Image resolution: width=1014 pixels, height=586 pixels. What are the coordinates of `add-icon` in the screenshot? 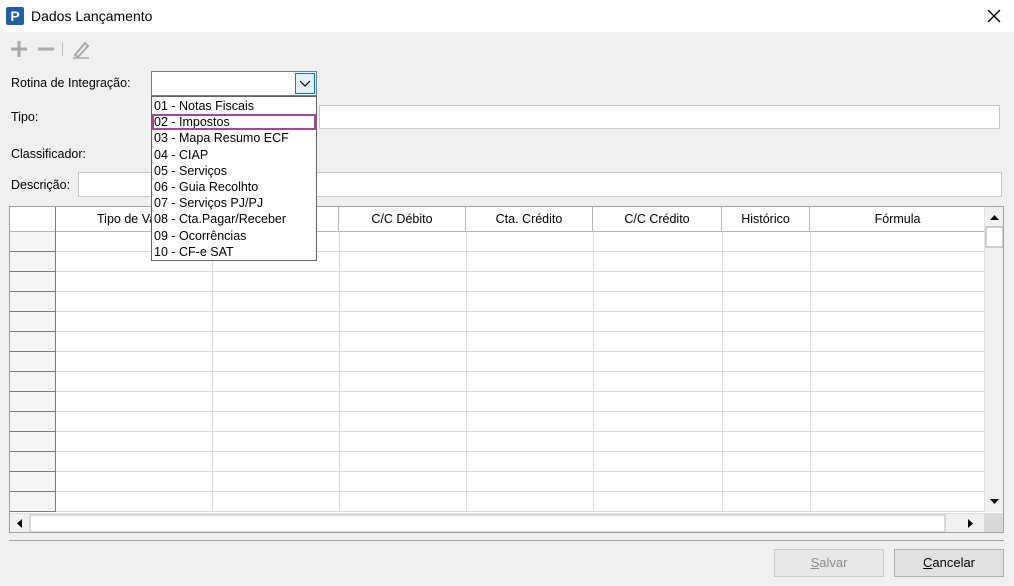 It's located at (19, 49).